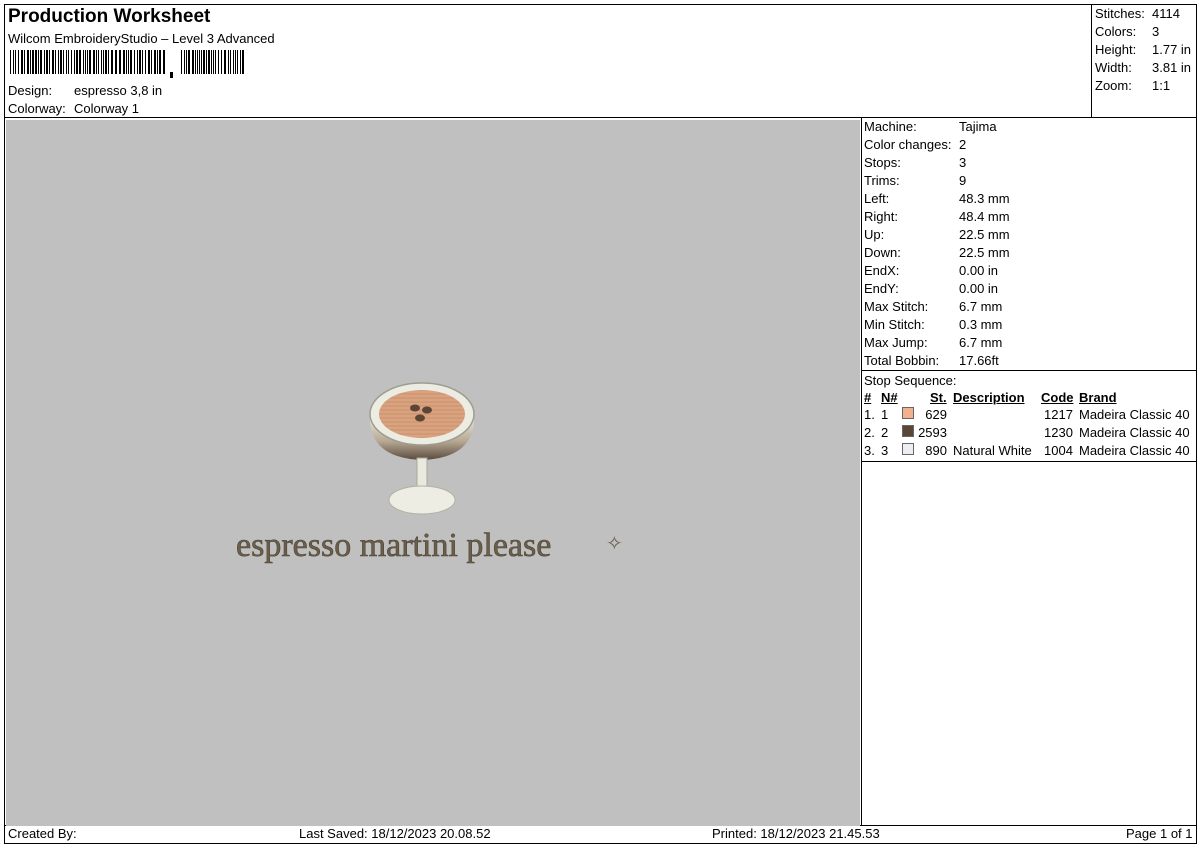 This screenshot has width=1200, height=848. Describe the element at coordinates (910, 380) in the screenshot. I see `stop-sequence-title: Stop Sequence:` at that location.